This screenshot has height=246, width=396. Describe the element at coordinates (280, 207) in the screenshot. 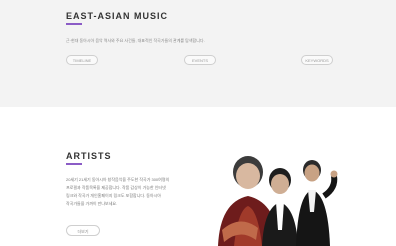

I see `composer-man-center-figure` at that location.